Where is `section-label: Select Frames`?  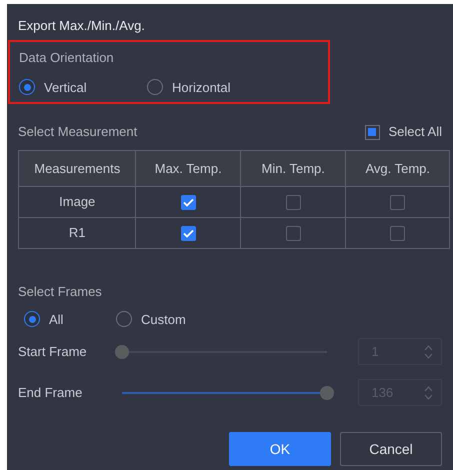
section-label: Select Frames is located at coordinates (60, 292).